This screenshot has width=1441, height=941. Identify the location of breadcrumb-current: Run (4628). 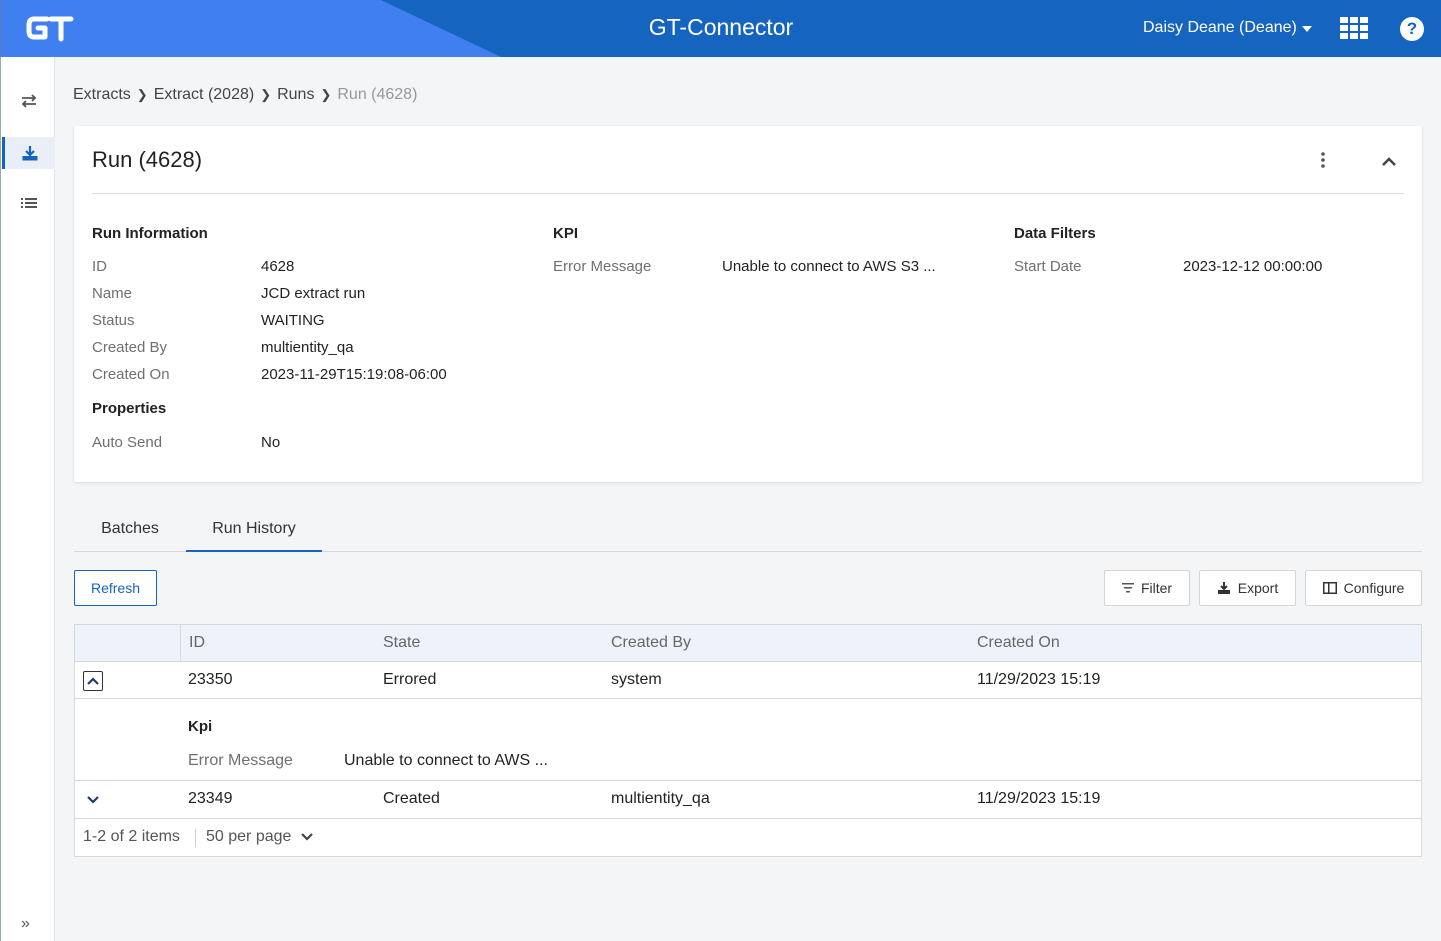
(377, 94).